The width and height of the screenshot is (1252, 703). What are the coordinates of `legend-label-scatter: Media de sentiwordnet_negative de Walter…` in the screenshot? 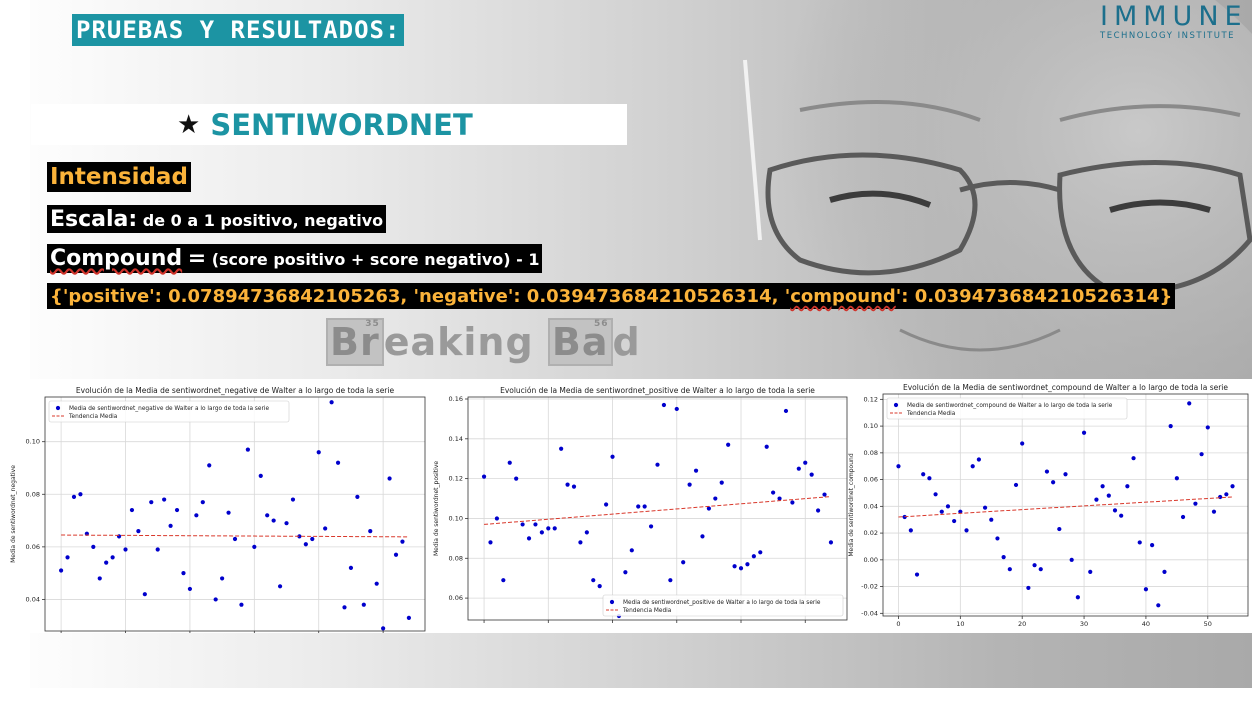 It's located at (169, 409).